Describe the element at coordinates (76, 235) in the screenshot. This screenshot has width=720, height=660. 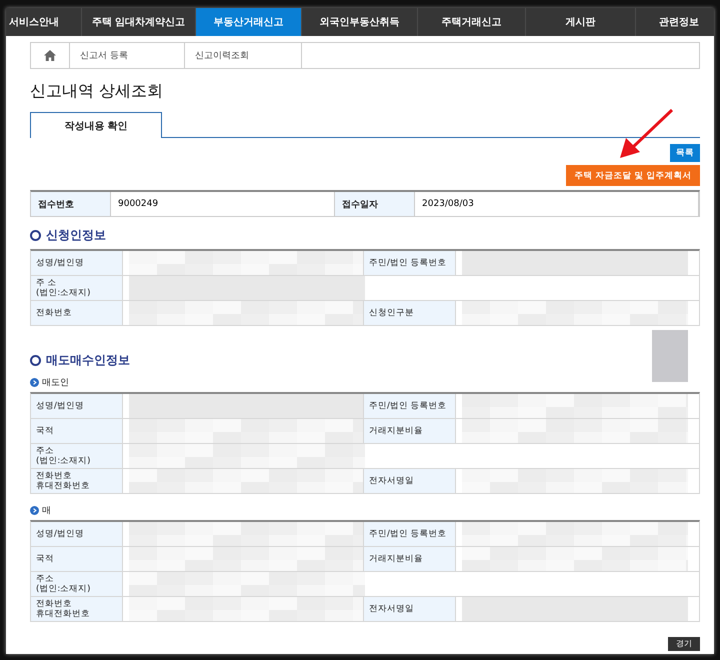
I see `section-heading: 신청인정보` at that location.